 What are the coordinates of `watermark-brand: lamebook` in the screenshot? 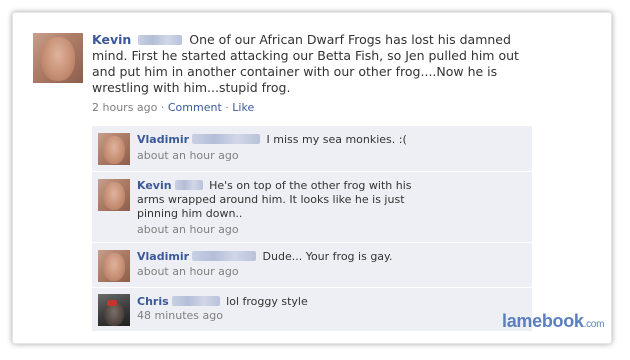 It's located at (543, 321).